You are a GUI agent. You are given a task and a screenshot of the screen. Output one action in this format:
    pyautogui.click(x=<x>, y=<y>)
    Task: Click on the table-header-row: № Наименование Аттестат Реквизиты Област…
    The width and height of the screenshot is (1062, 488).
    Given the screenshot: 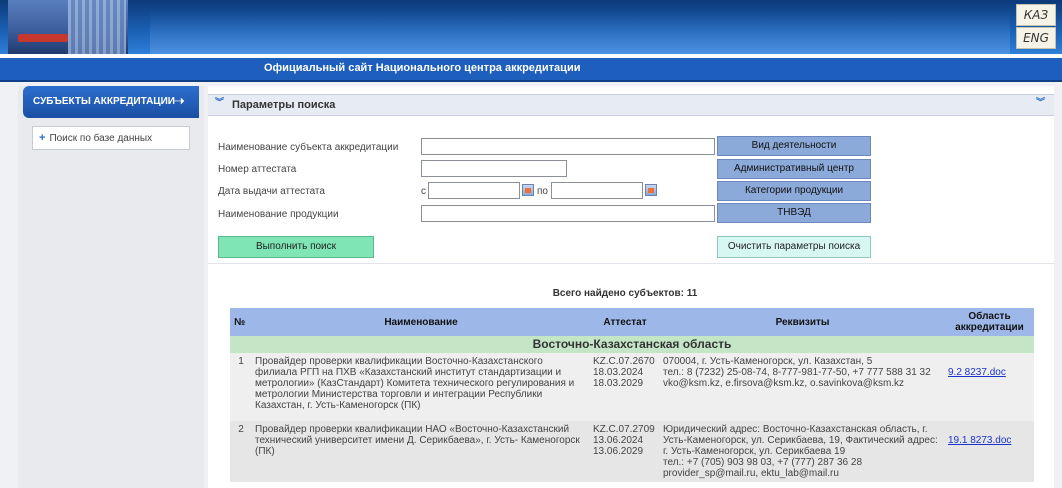 What is the action you would take?
    pyautogui.click(x=632, y=322)
    